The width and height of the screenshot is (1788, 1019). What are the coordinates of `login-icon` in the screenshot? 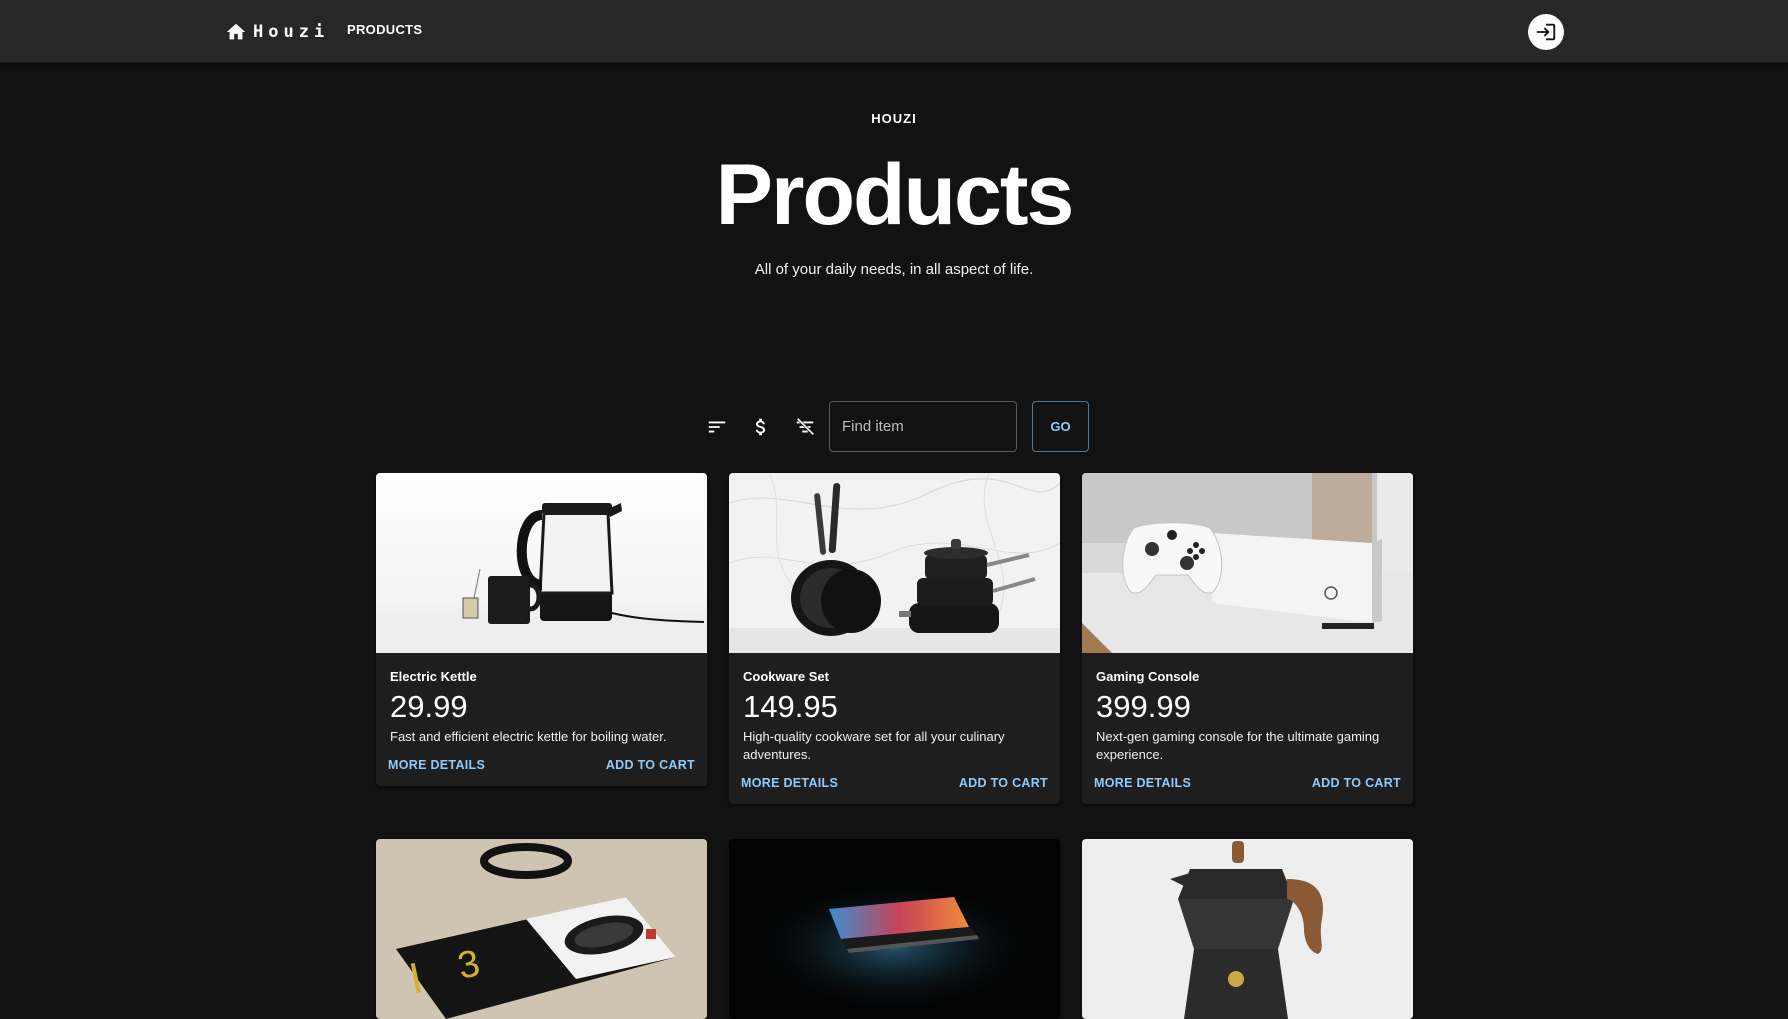 It's located at (1546, 32).